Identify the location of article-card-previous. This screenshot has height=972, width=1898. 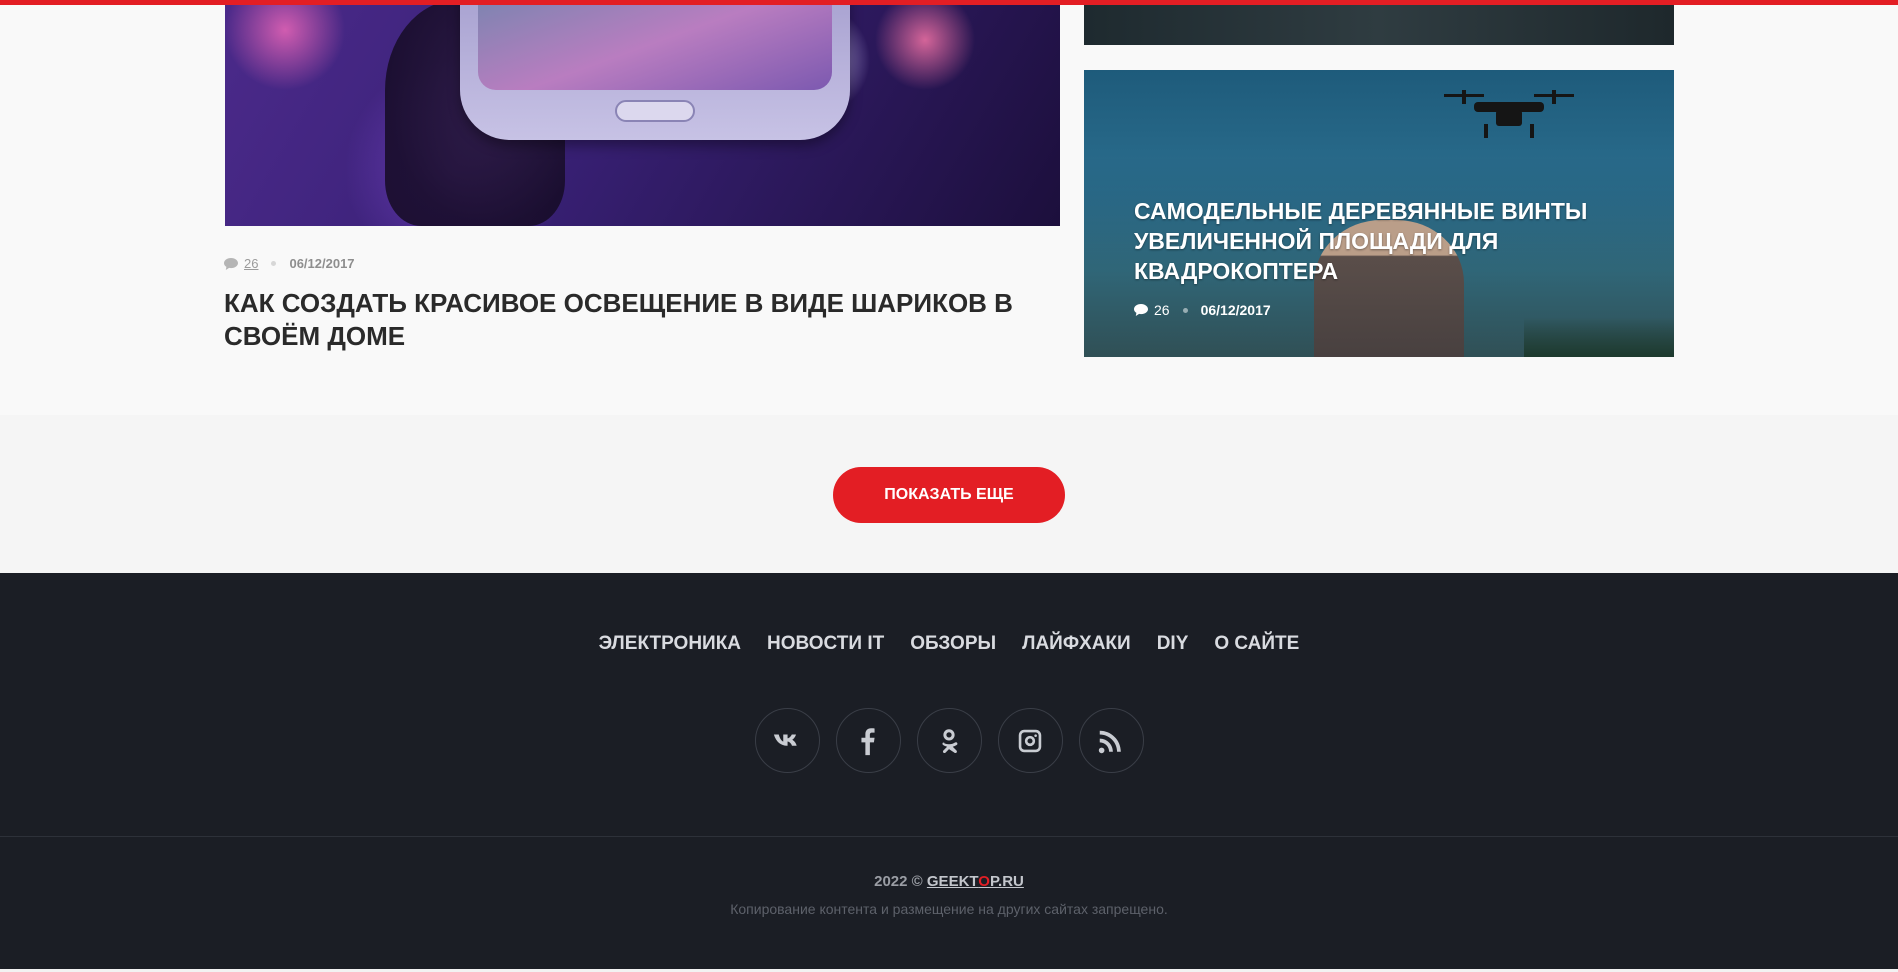
(1379, 22).